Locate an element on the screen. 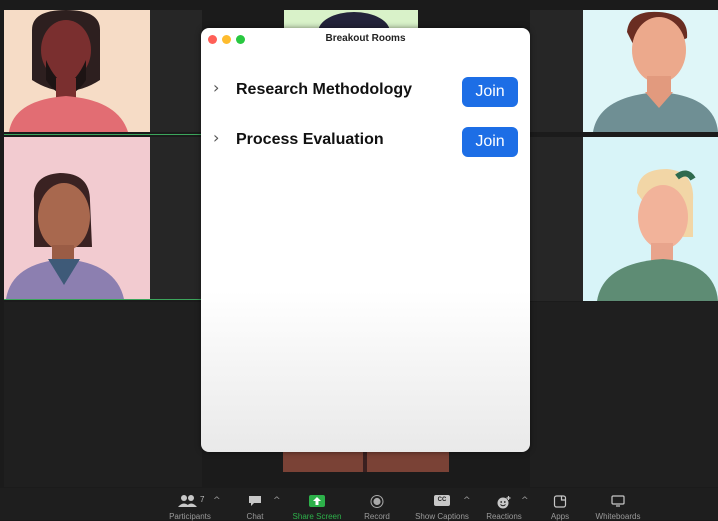 Image resolution: width=718 pixels, height=521 pixels. record-button: Record is located at coordinates (377, 504).